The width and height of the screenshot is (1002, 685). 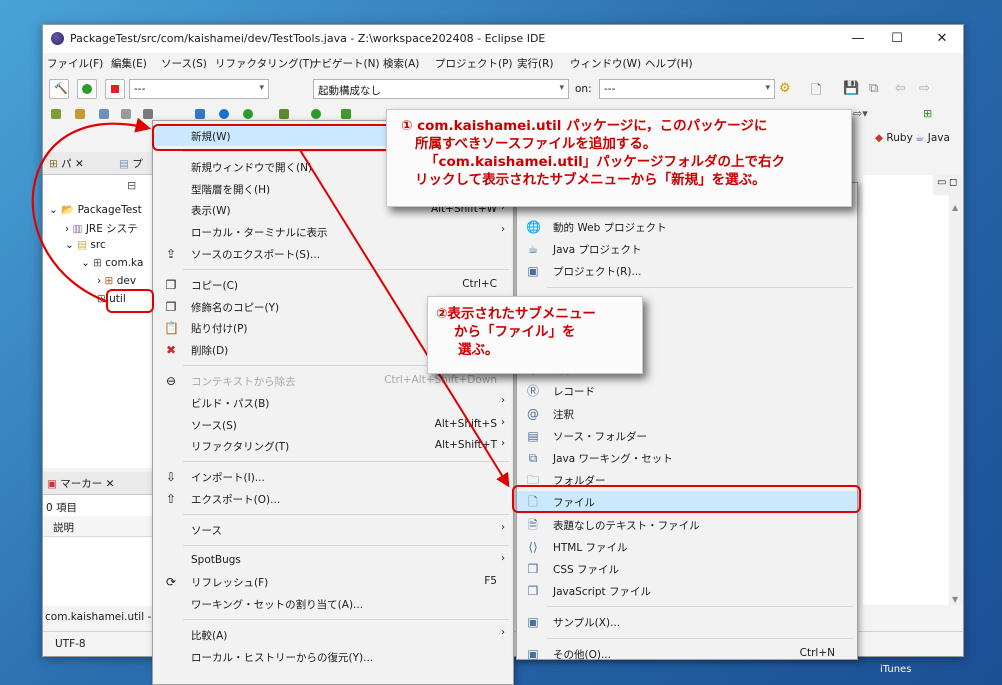 What do you see at coordinates (941, 182) in the screenshot?
I see `minimize-view-icon: ▭` at bounding box center [941, 182].